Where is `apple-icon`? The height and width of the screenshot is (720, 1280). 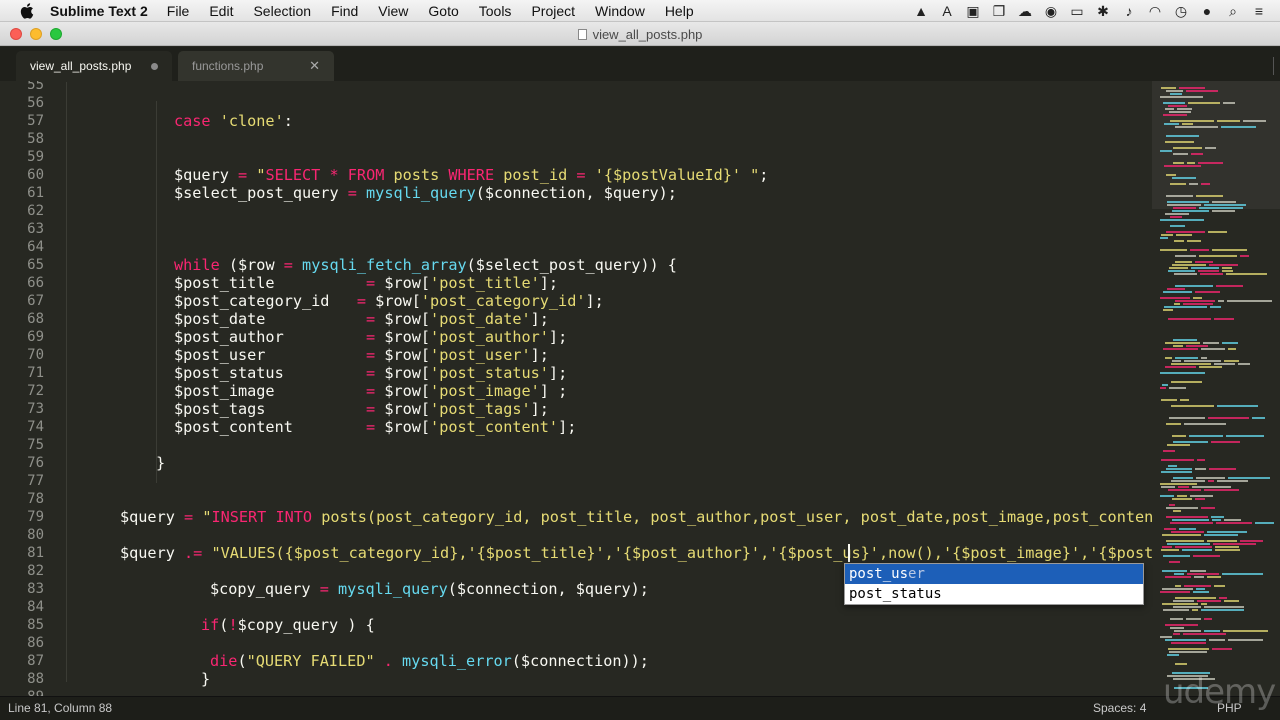
apple-icon is located at coordinates (27, 11).